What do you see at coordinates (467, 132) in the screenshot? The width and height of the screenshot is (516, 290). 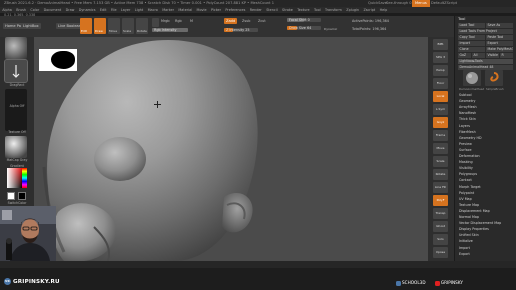 I see `subpanel-fibermesh: FiberMesh` at bounding box center [467, 132].